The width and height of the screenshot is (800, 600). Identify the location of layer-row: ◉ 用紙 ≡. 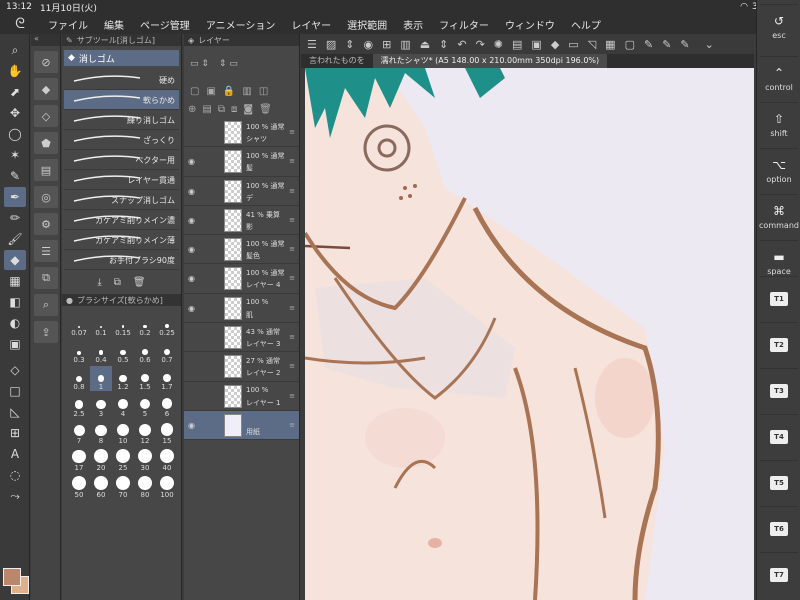
(241, 425).